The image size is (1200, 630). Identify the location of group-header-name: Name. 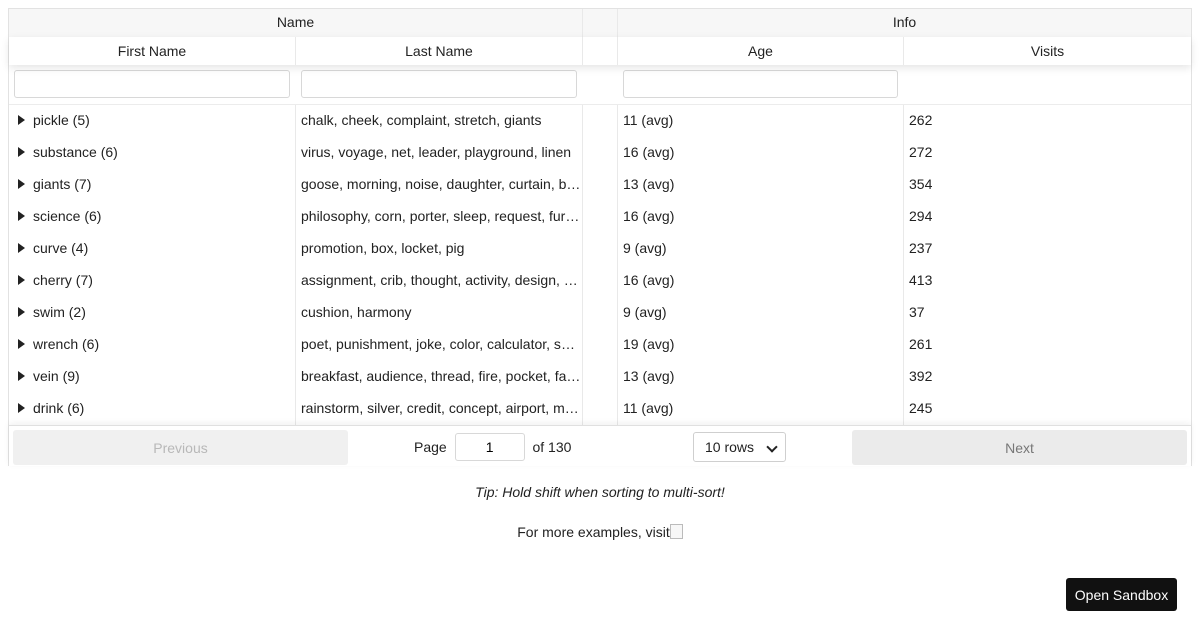
(296, 23).